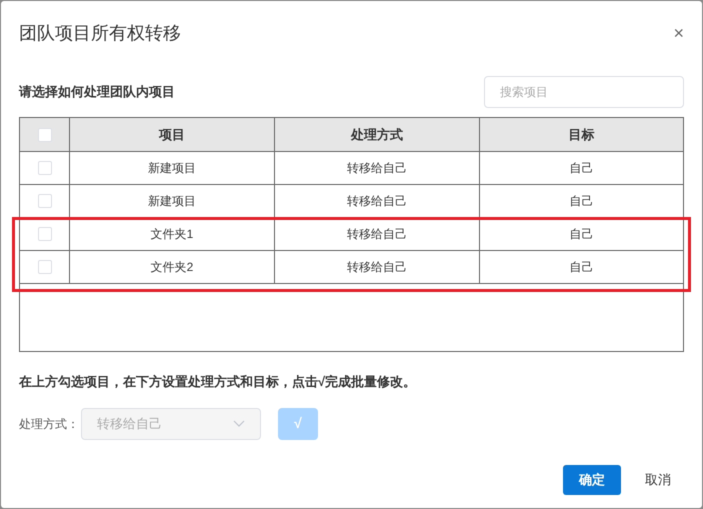 The height and width of the screenshot is (509, 703). Describe the element at coordinates (678, 33) in the screenshot. I see `close-button: ×` at that location.